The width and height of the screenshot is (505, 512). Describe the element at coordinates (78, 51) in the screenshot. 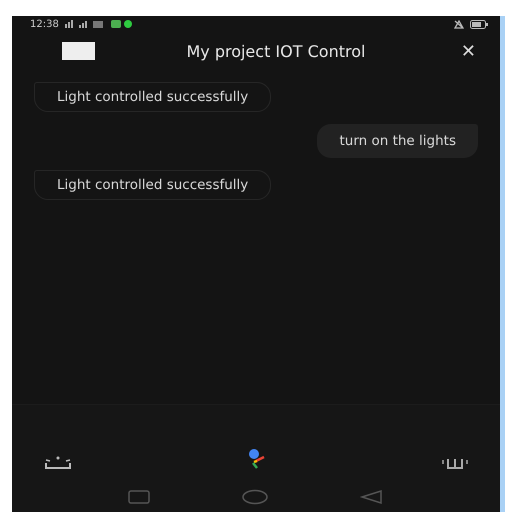

I see `app-logo` at that location.